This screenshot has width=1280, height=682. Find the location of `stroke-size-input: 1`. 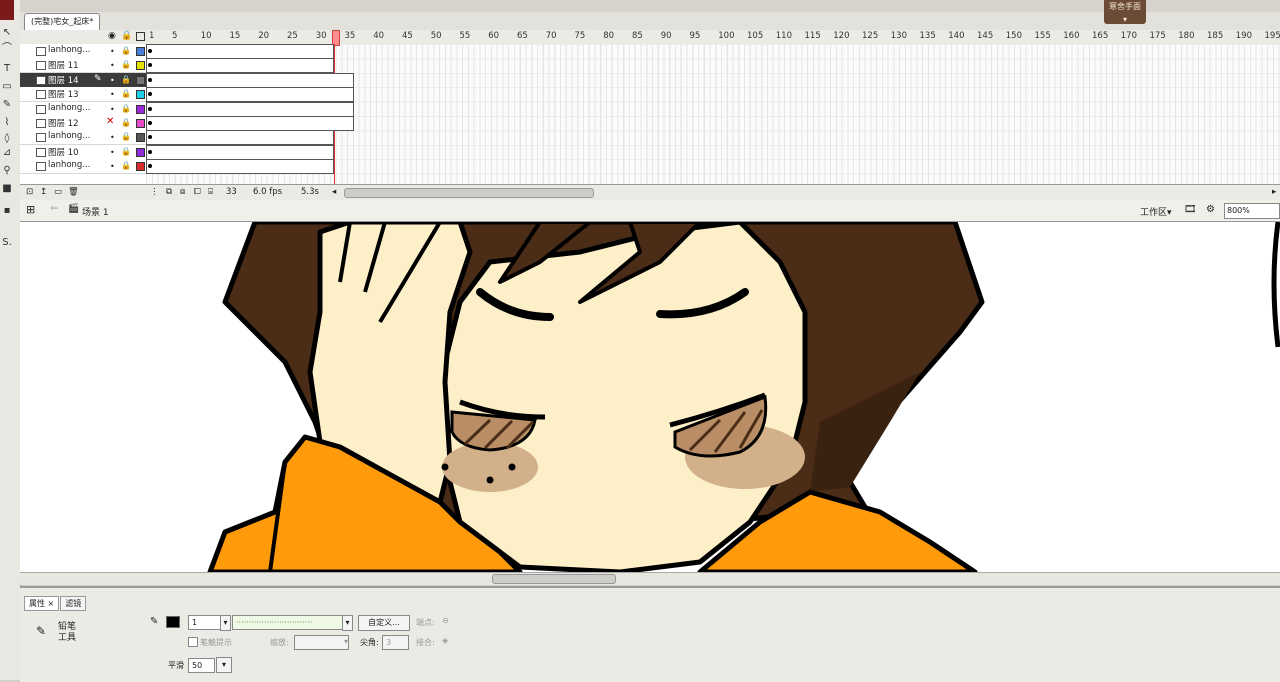

stroke-size-input: 1 is located at coordinates (204, 622).